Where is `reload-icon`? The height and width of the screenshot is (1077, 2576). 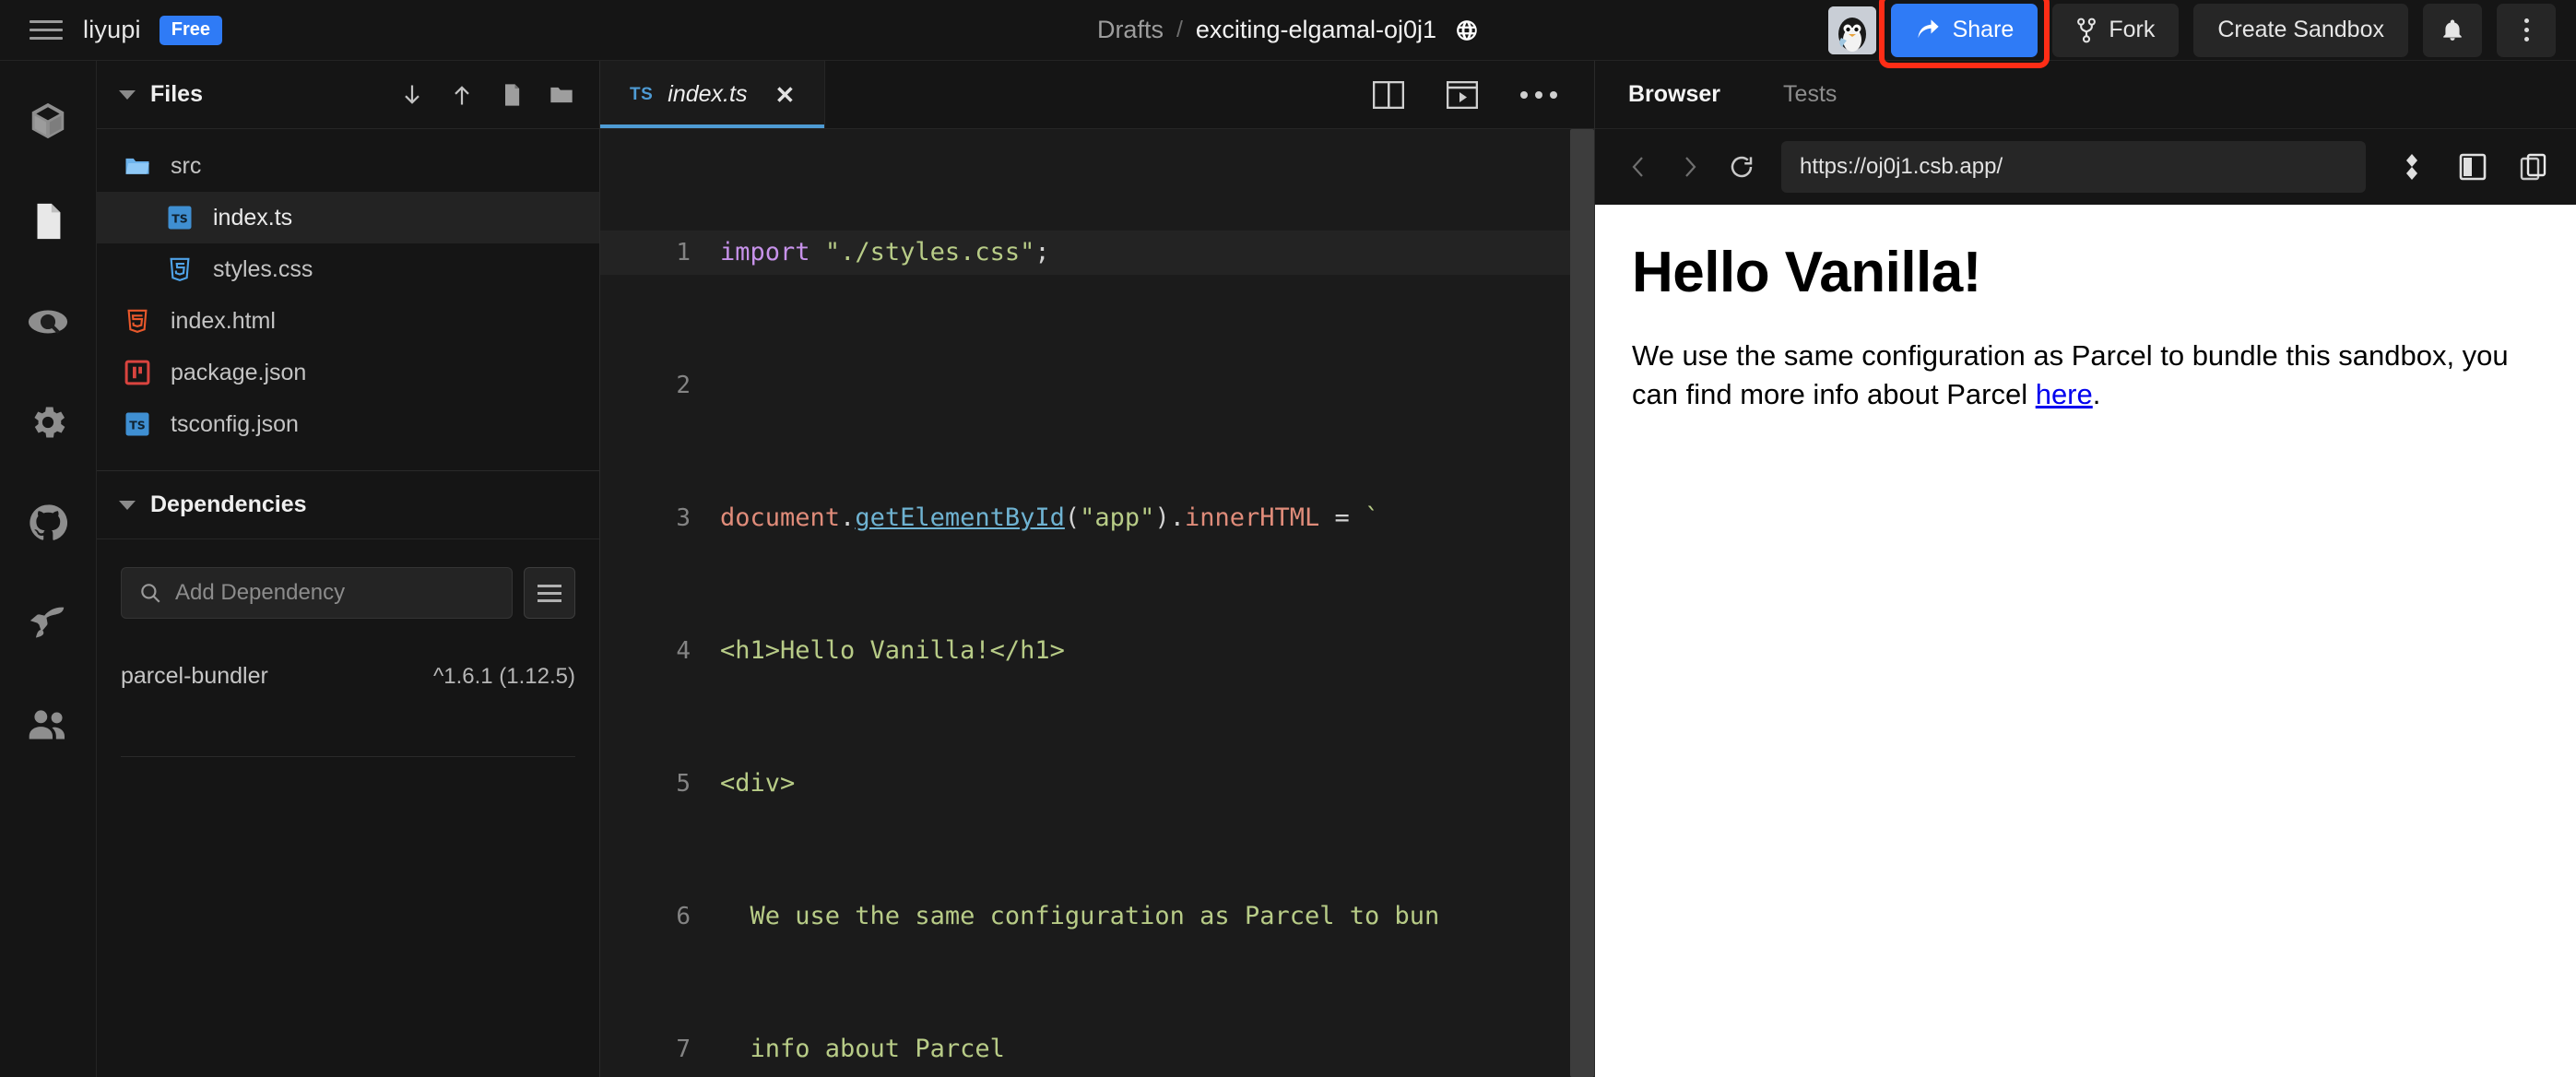 reload-icon is located at coordinates (1741, 166).